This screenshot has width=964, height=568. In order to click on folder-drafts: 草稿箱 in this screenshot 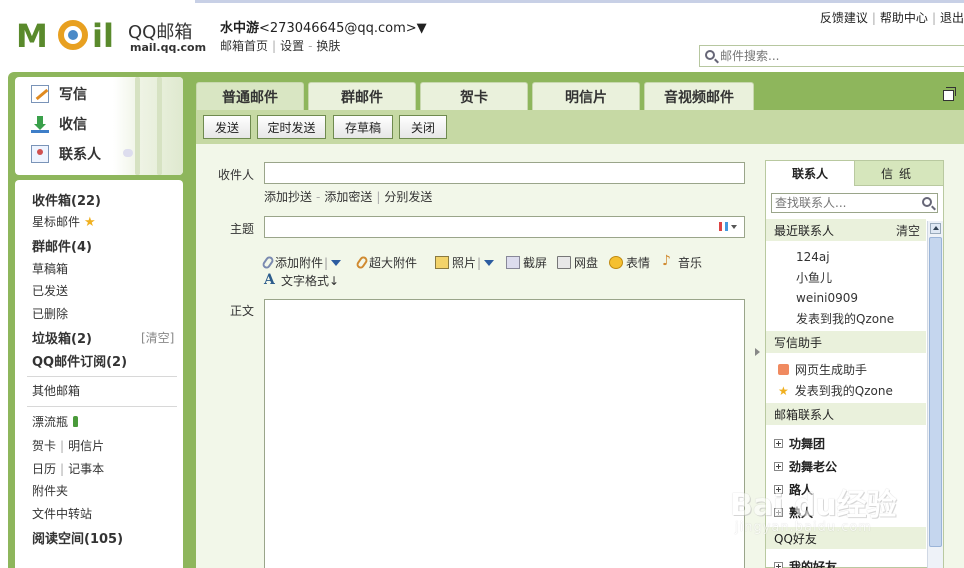, I will do `click(50, 268)`.